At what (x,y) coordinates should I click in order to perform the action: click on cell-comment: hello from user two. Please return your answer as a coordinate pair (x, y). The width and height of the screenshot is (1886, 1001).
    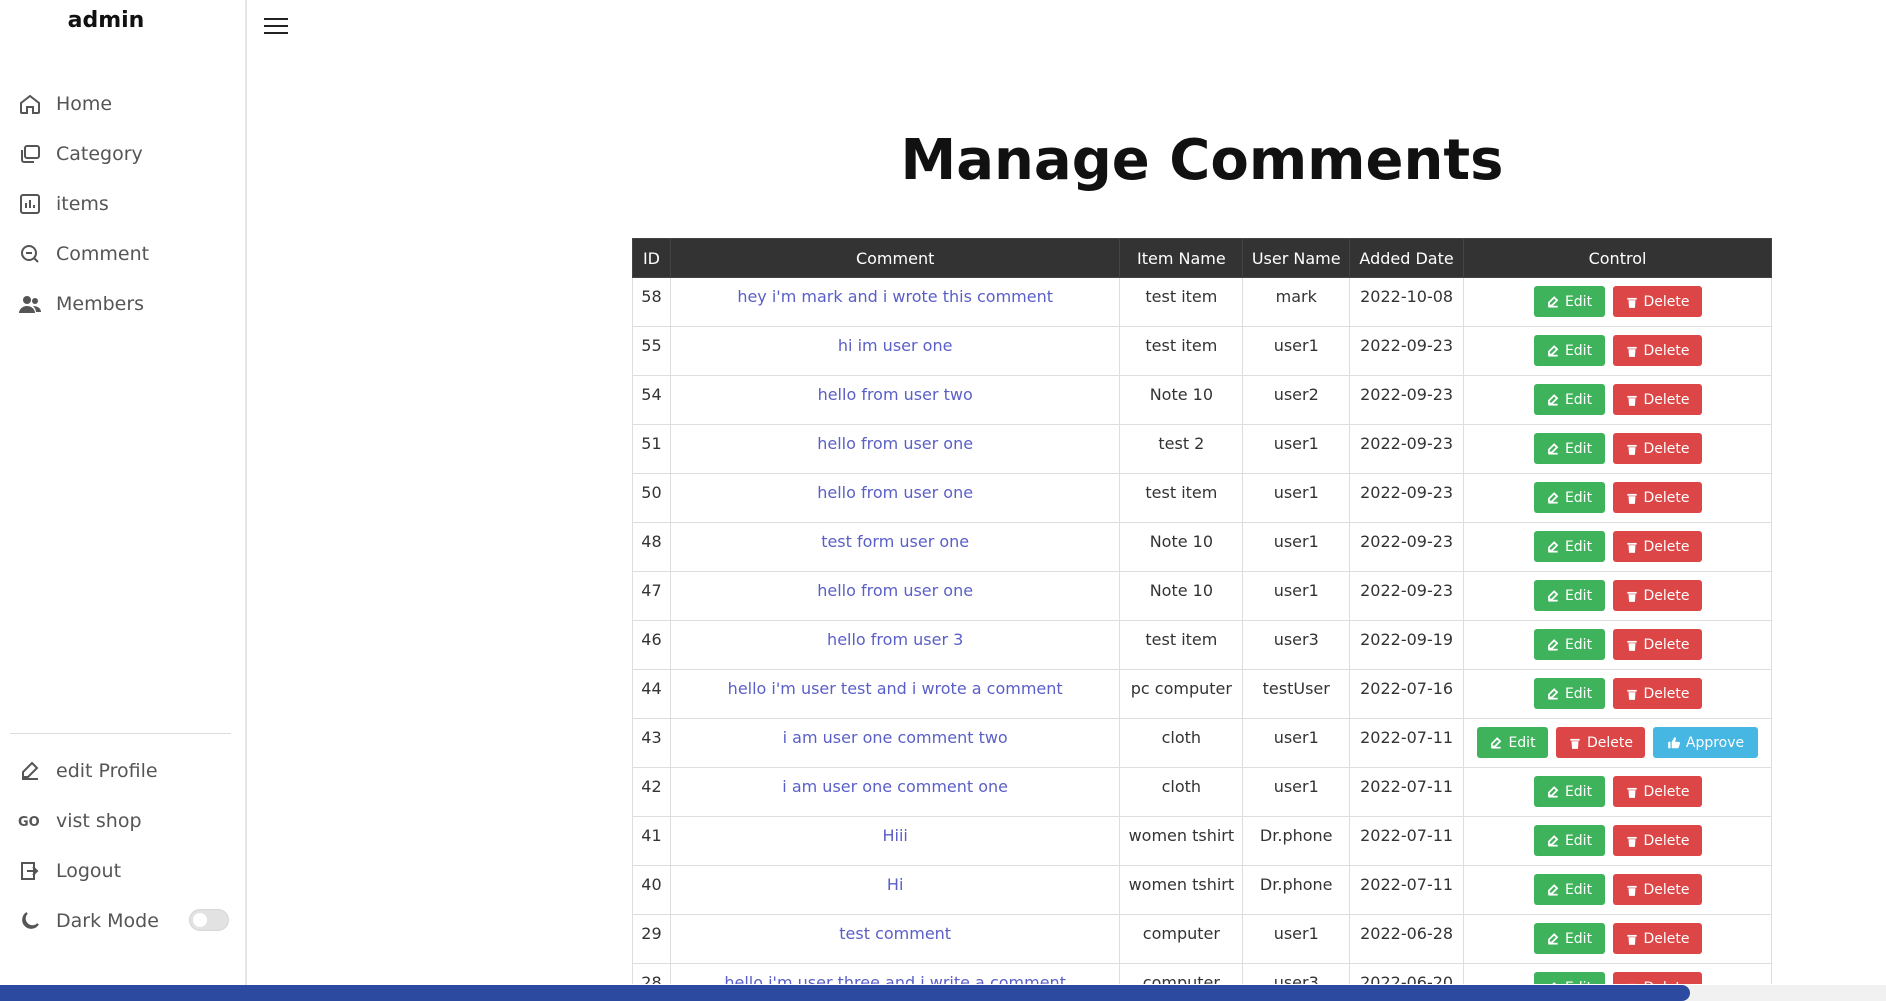
    Looking at the image, I should click on (895, 400).